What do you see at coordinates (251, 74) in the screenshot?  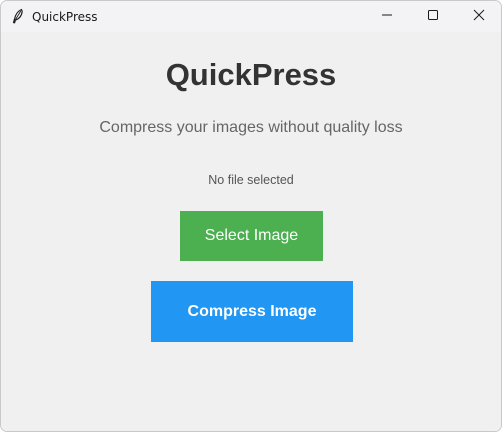 I see `app-heading: QuickPress` at bounding box center [251, 74].